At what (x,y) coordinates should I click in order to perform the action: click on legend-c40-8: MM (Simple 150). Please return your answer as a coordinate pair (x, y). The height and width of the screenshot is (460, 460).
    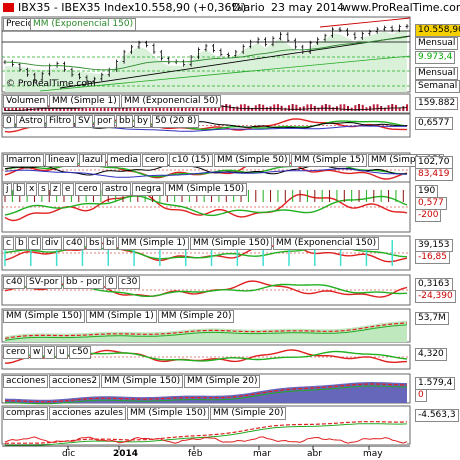
    Looking at the image, I should click on (231, 243).